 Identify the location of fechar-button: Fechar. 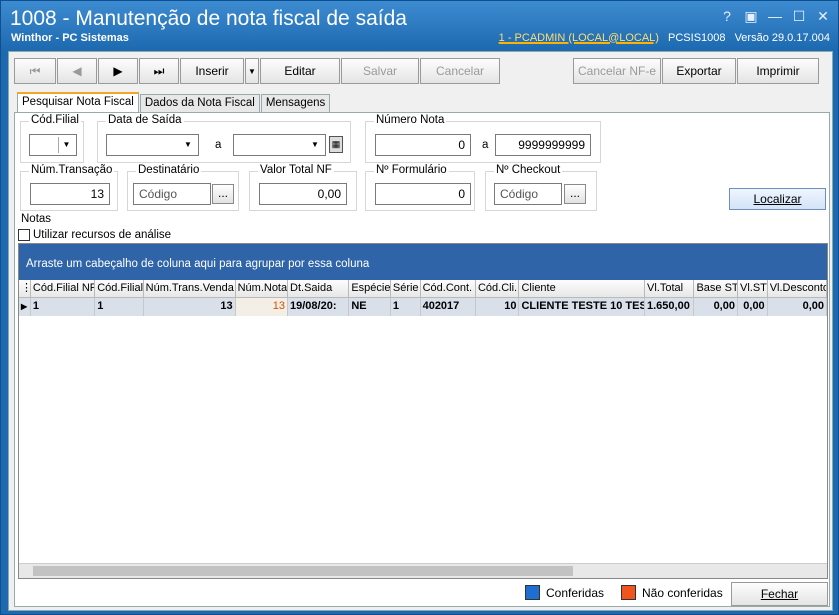
(779, 594).